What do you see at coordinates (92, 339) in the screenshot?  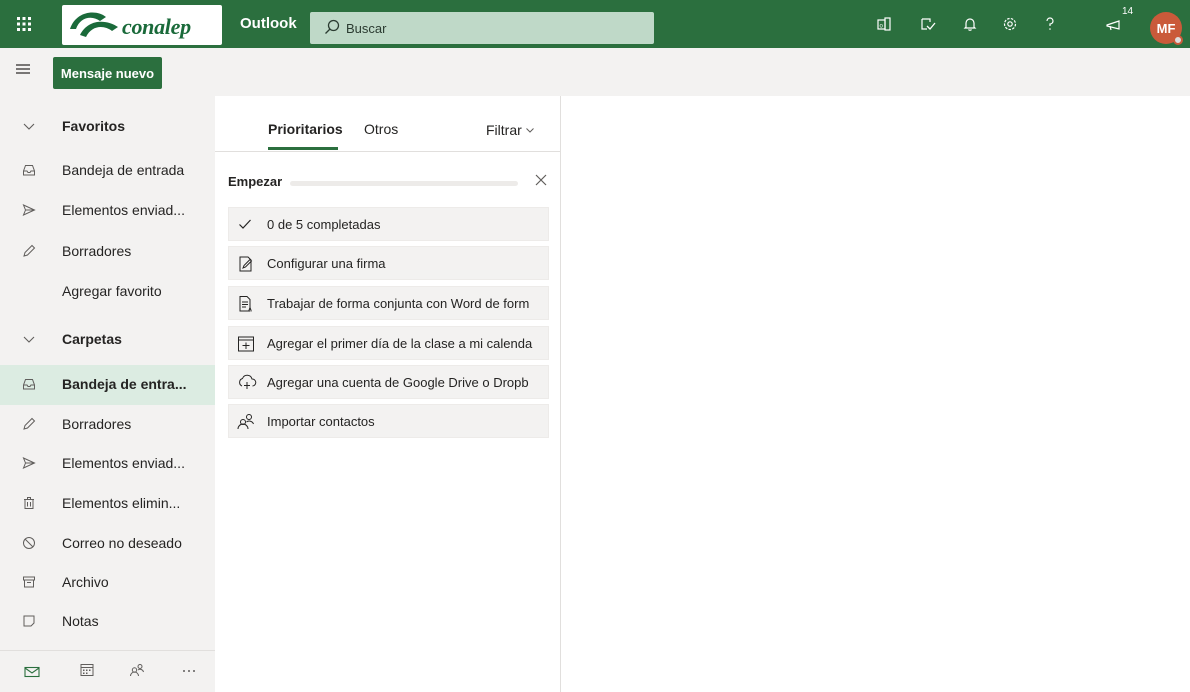 I see `folders-label: Carpetas` at bounding box center [92, 339].